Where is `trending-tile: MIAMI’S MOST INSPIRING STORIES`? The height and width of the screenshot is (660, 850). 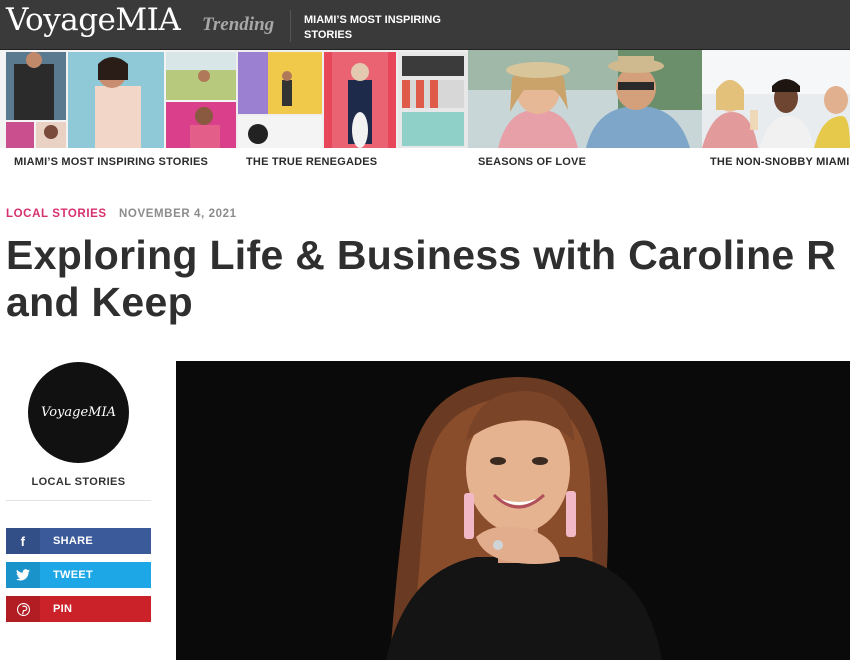
trending-tile: MIAMI’S MOST INSPIRING STORIES is located at coordinates (118, 115).